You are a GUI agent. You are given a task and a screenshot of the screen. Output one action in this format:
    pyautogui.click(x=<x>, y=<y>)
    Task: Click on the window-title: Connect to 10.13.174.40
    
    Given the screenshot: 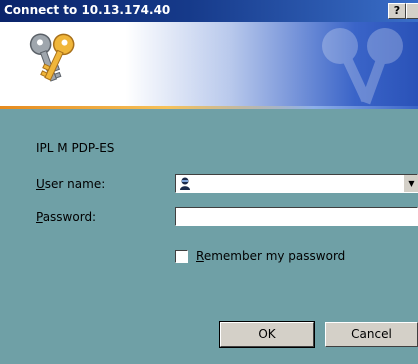 What is the action you would take?
    pyautogui.click(x=87, y=10)
    